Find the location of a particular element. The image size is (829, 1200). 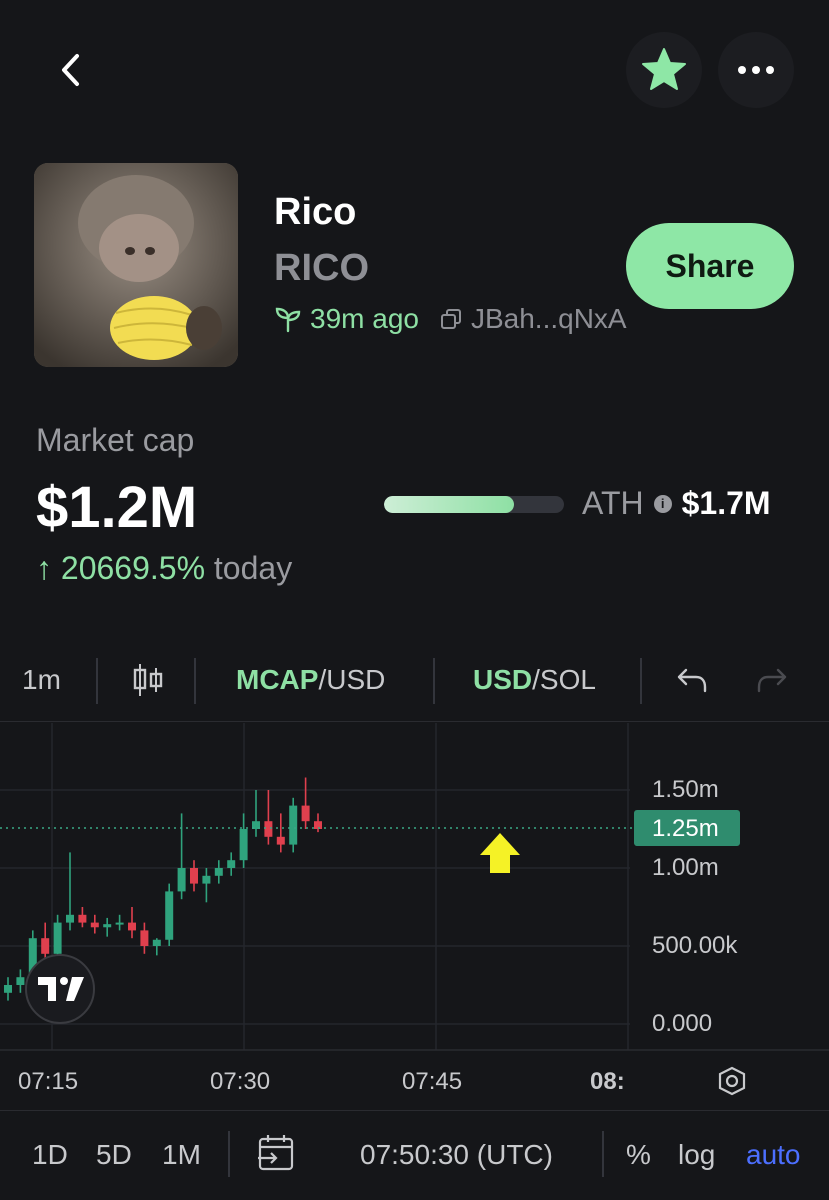

percent-toggle: % is located at coordinates (638, 1155).